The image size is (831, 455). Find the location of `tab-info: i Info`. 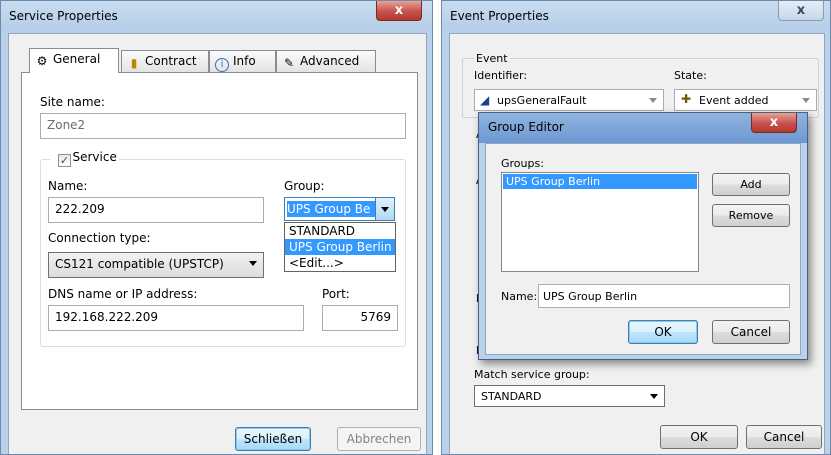

tab-info: i Info is located at coordinates (242, 61).